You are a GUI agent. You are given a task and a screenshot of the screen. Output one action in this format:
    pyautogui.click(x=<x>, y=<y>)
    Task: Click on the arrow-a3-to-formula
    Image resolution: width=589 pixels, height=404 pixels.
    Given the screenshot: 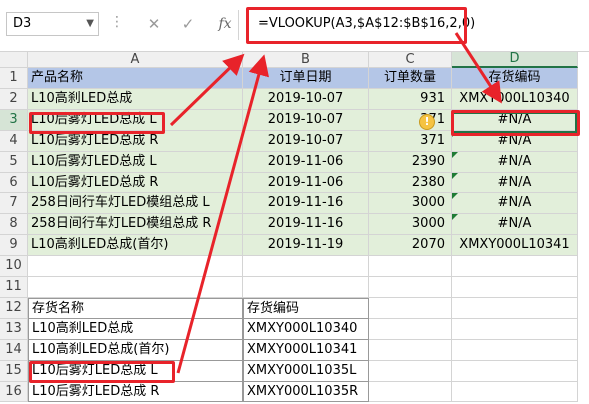 What is the action you would take?
    pyautogui.click(x=207, y=90)
    